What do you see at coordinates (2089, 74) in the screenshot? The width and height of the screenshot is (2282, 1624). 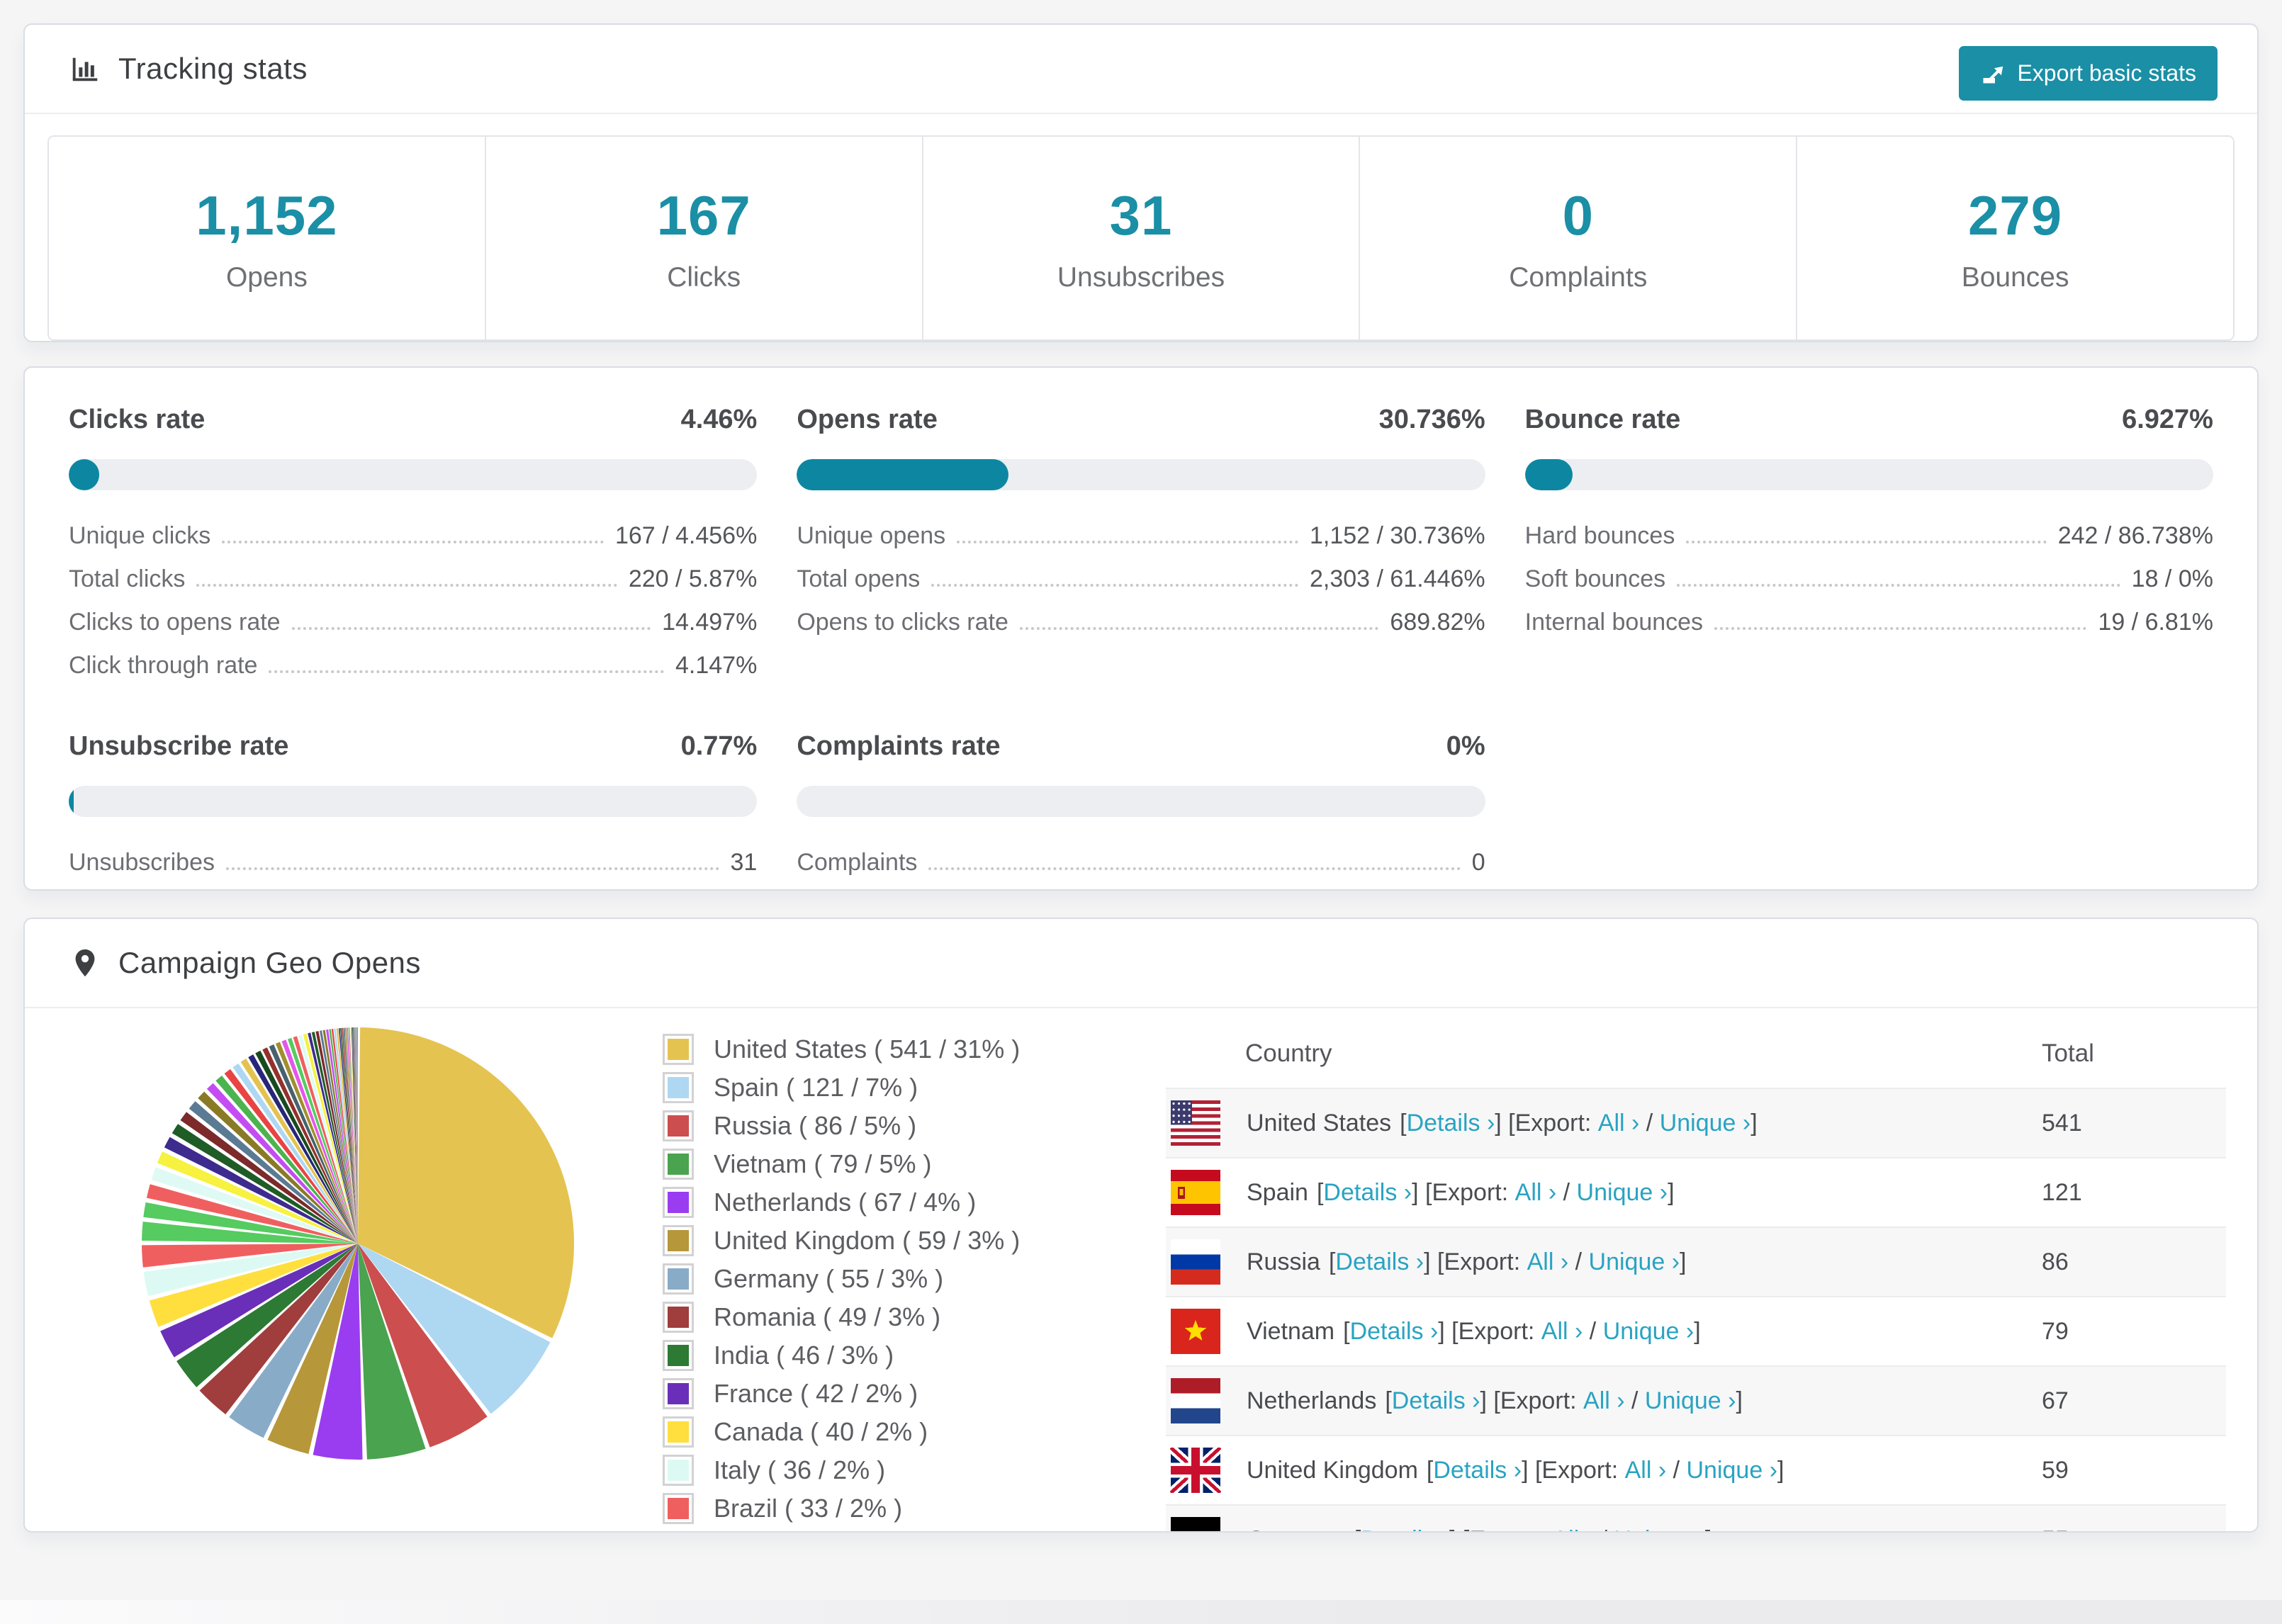 I see `export-basic-stats-button: Export basic stats` at bounding box center [2089, 74].